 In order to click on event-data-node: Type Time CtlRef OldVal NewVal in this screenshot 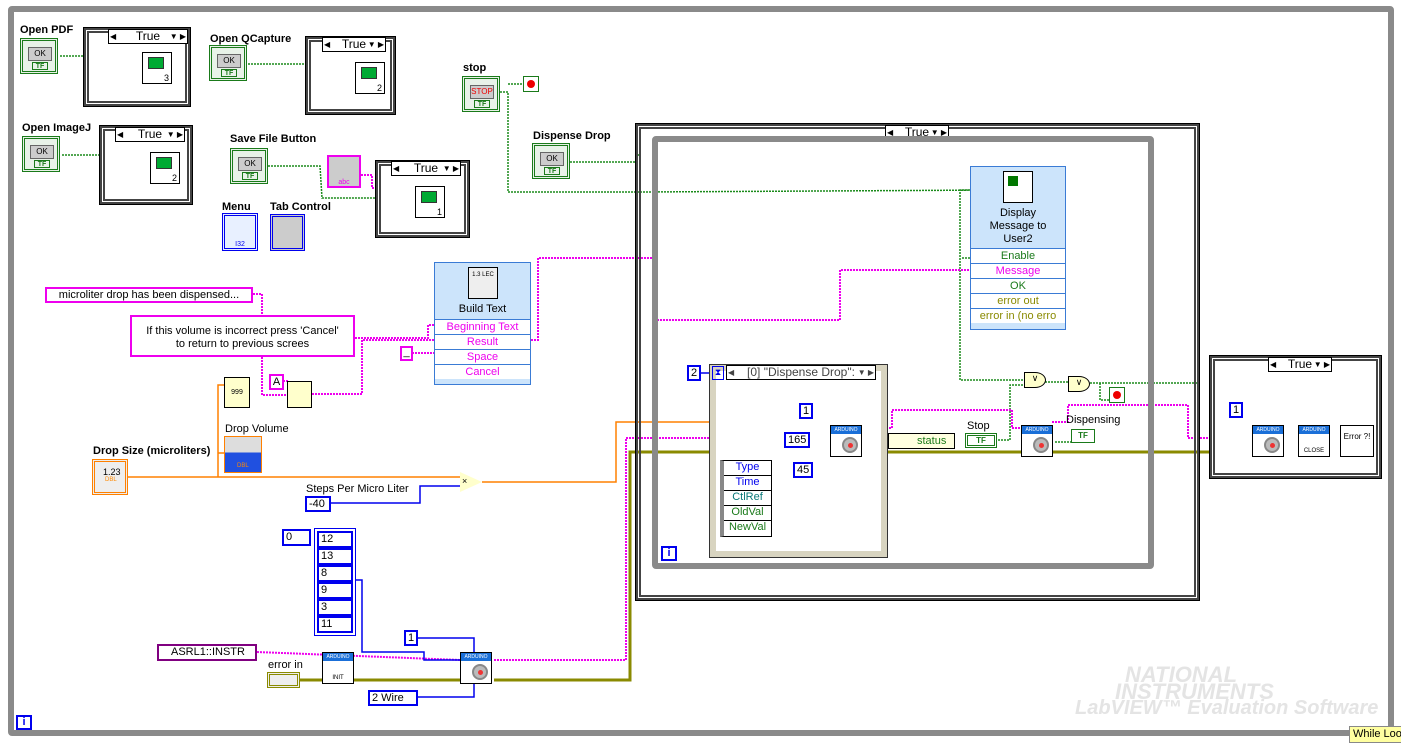, I will do `click(746, 498)`.